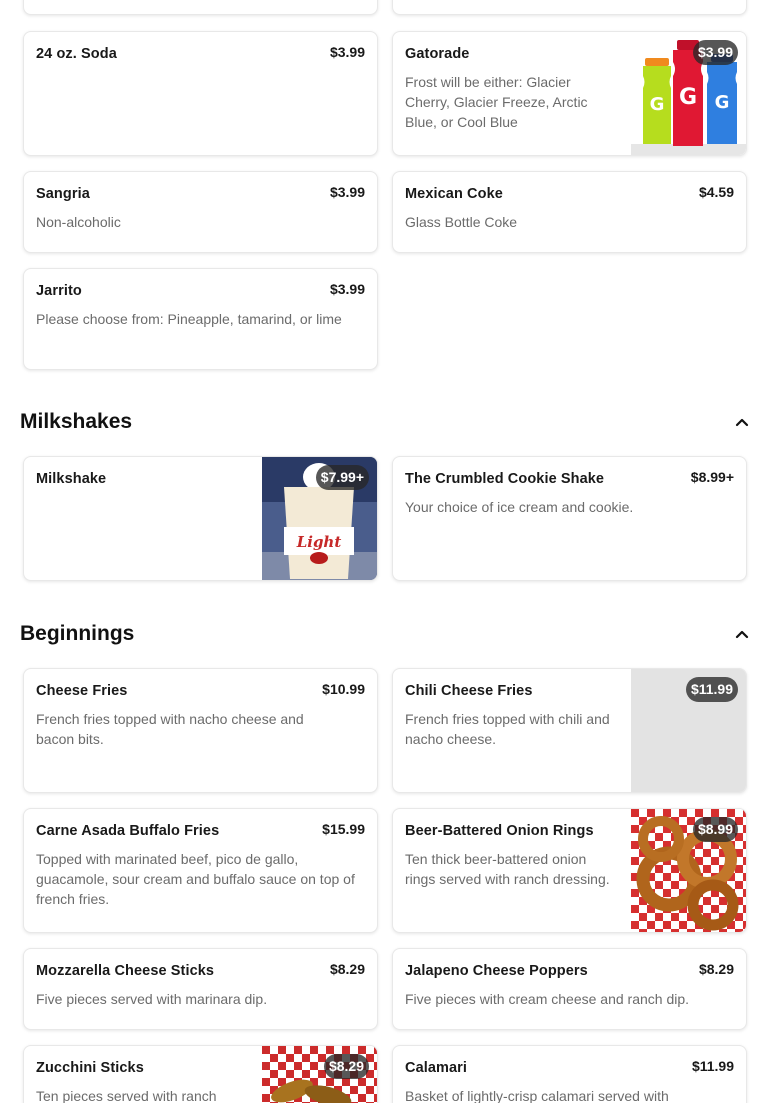 The image size is (770, 1103). I want to click on section-title-milkshakes: Milkshakes, so click(76, 421).